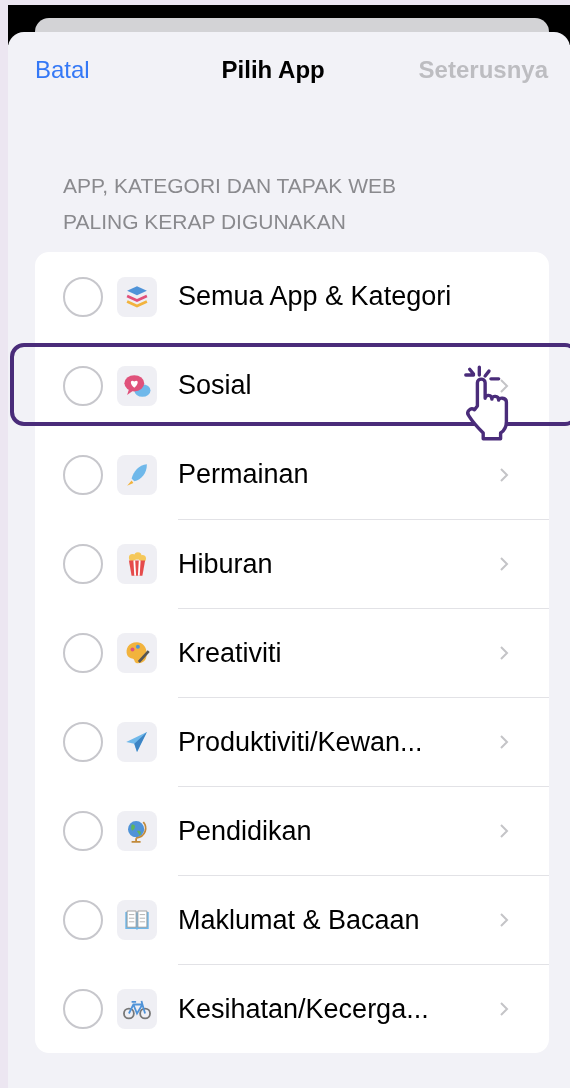  I want to click on category-label: Pendidikan, so click(245, 831).